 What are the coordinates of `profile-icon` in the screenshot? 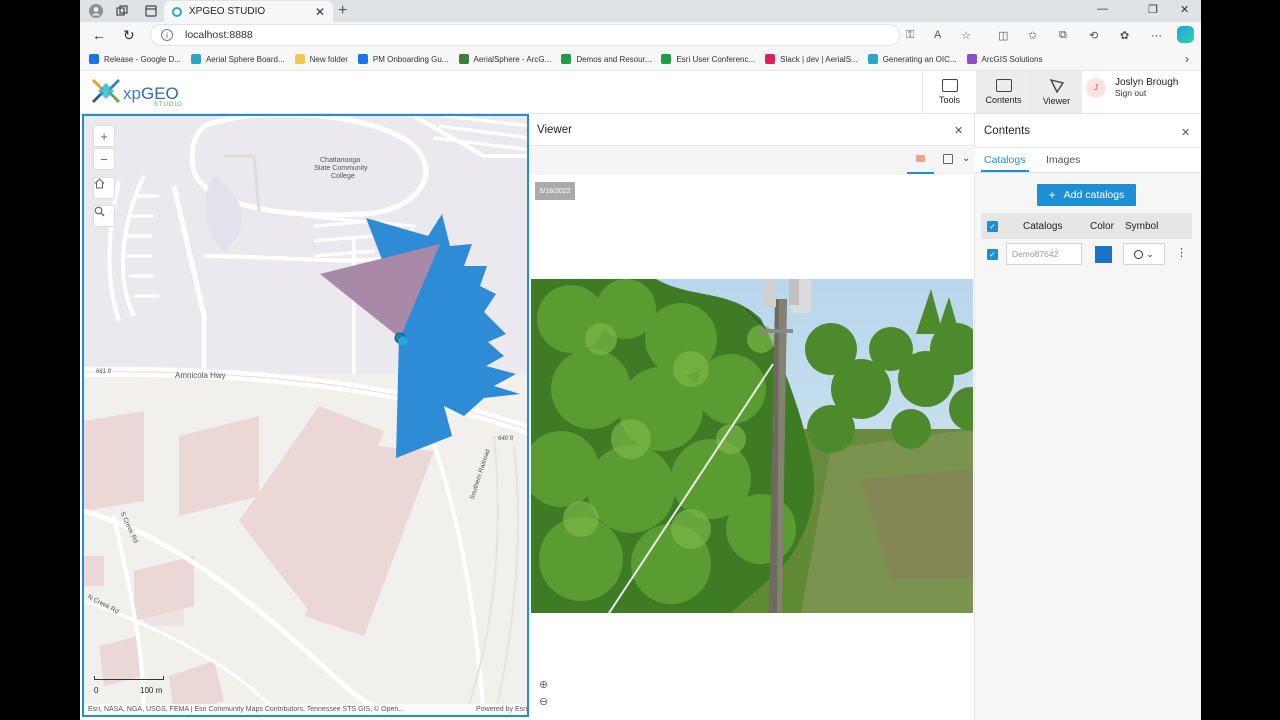 It's located at (96, 11).